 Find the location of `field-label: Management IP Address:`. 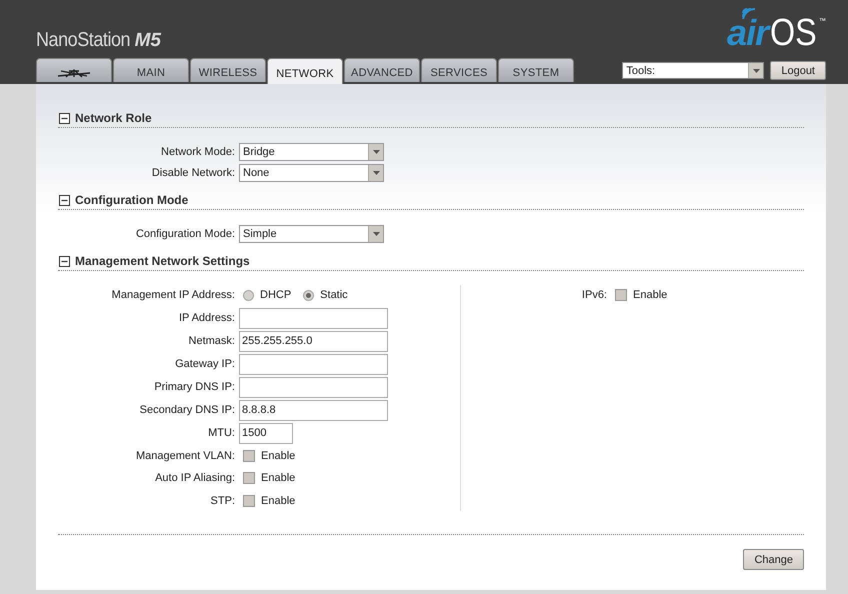

field-label: Management IP Address: is located at coordinates (173, 295).